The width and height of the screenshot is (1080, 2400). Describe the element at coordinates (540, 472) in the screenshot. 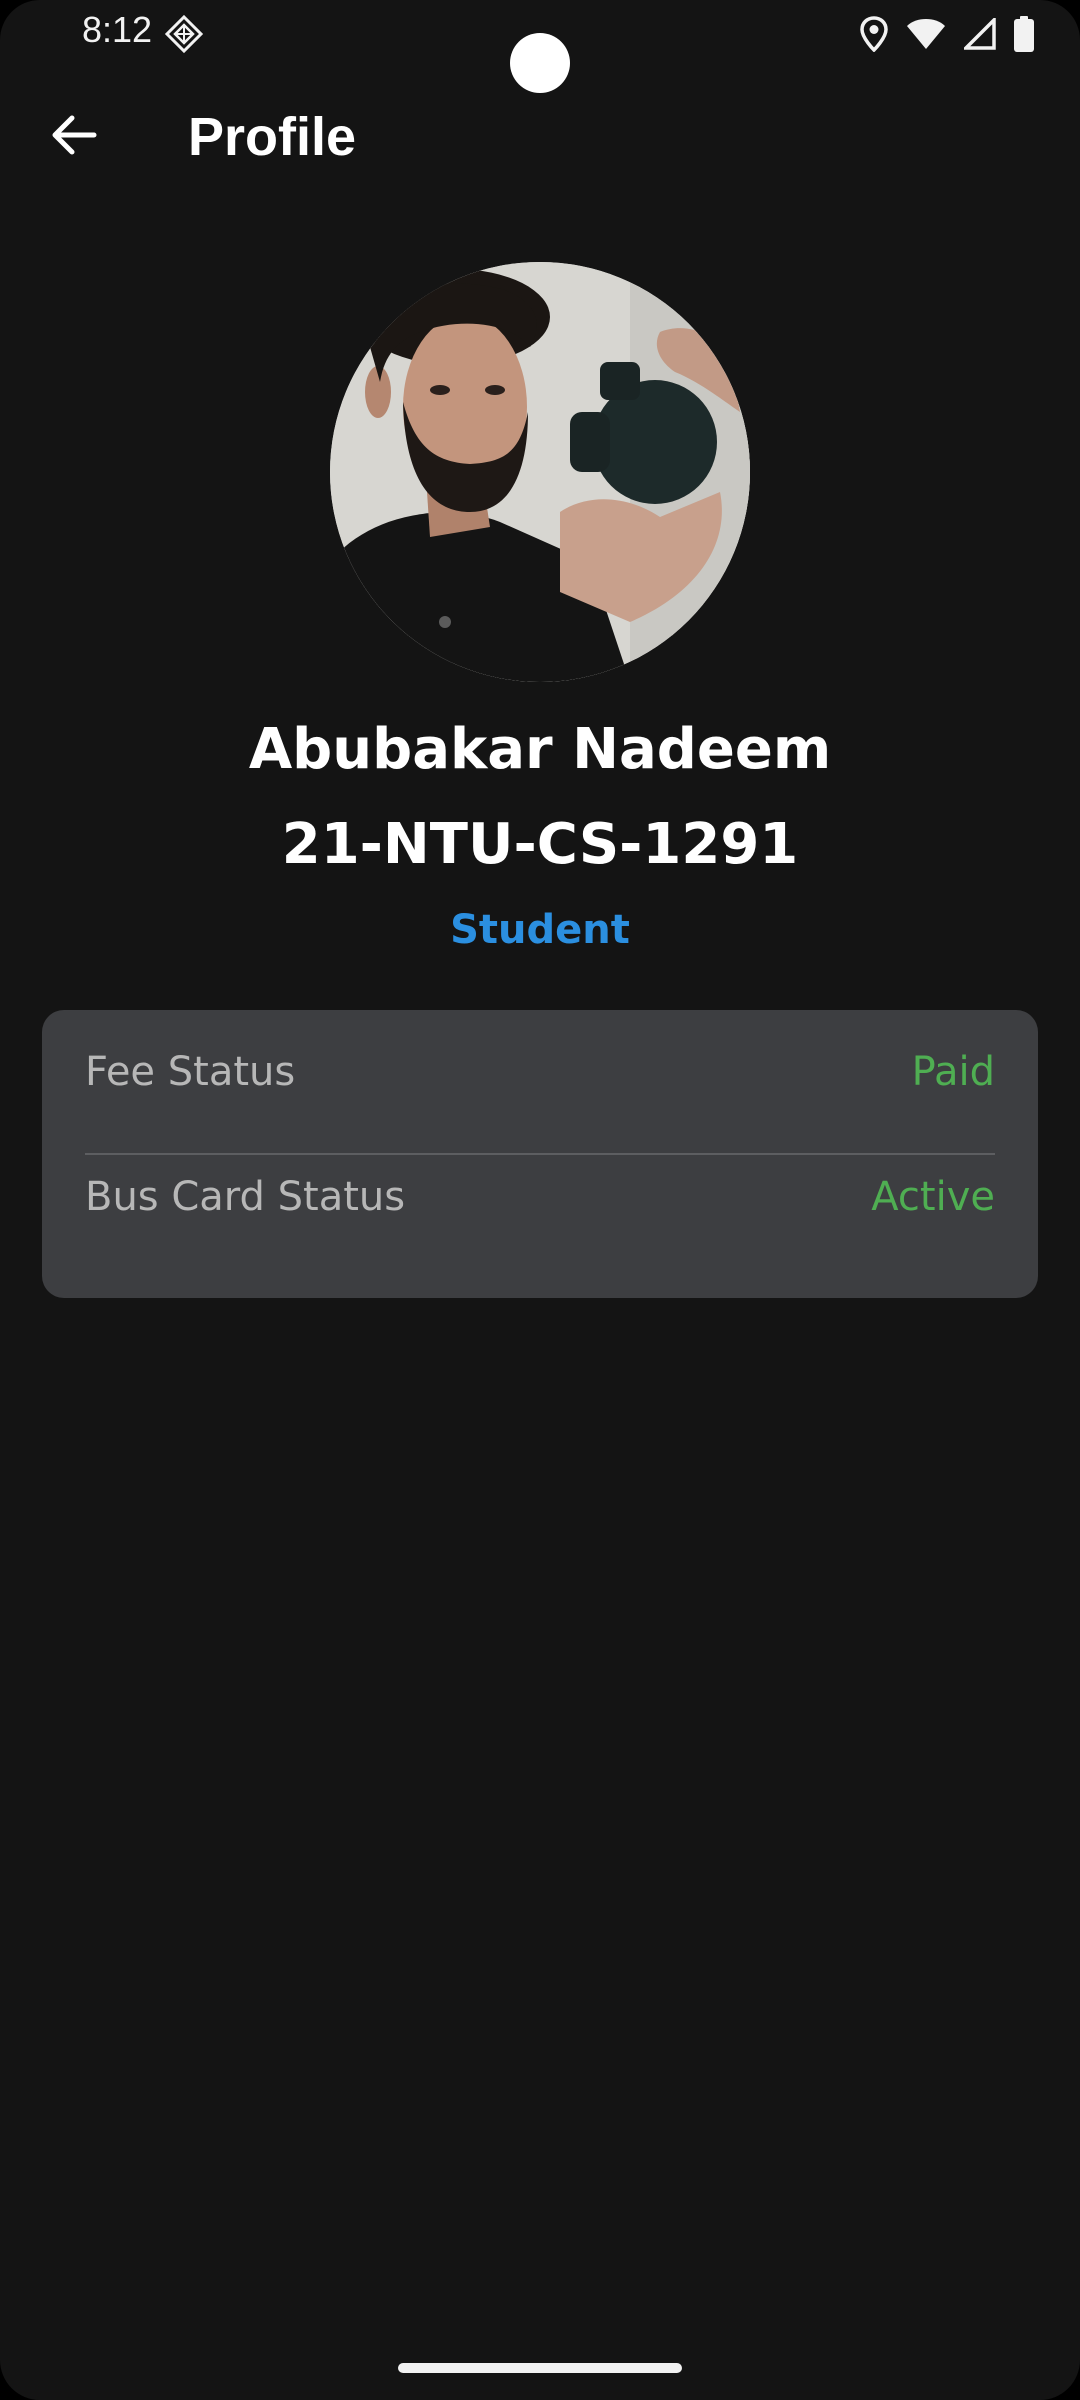

I see `avatar` at that location.